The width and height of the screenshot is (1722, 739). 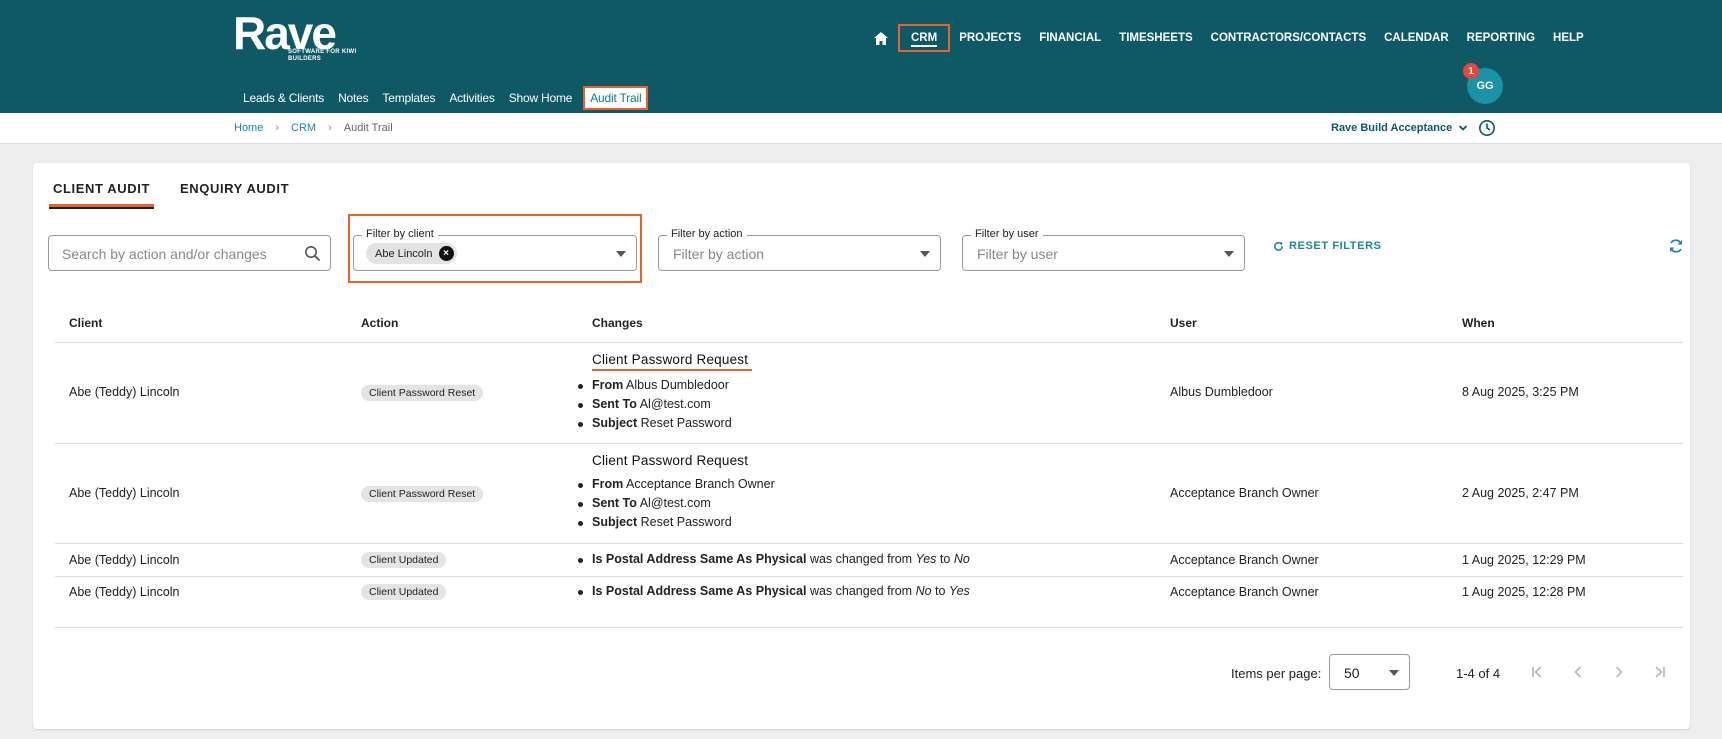 What do you see at coordinates (234, 194) in the screenshot?
I see `tab-enquiry-audit: ENQUIRY AUDIT` at bounding box center [234, 194].